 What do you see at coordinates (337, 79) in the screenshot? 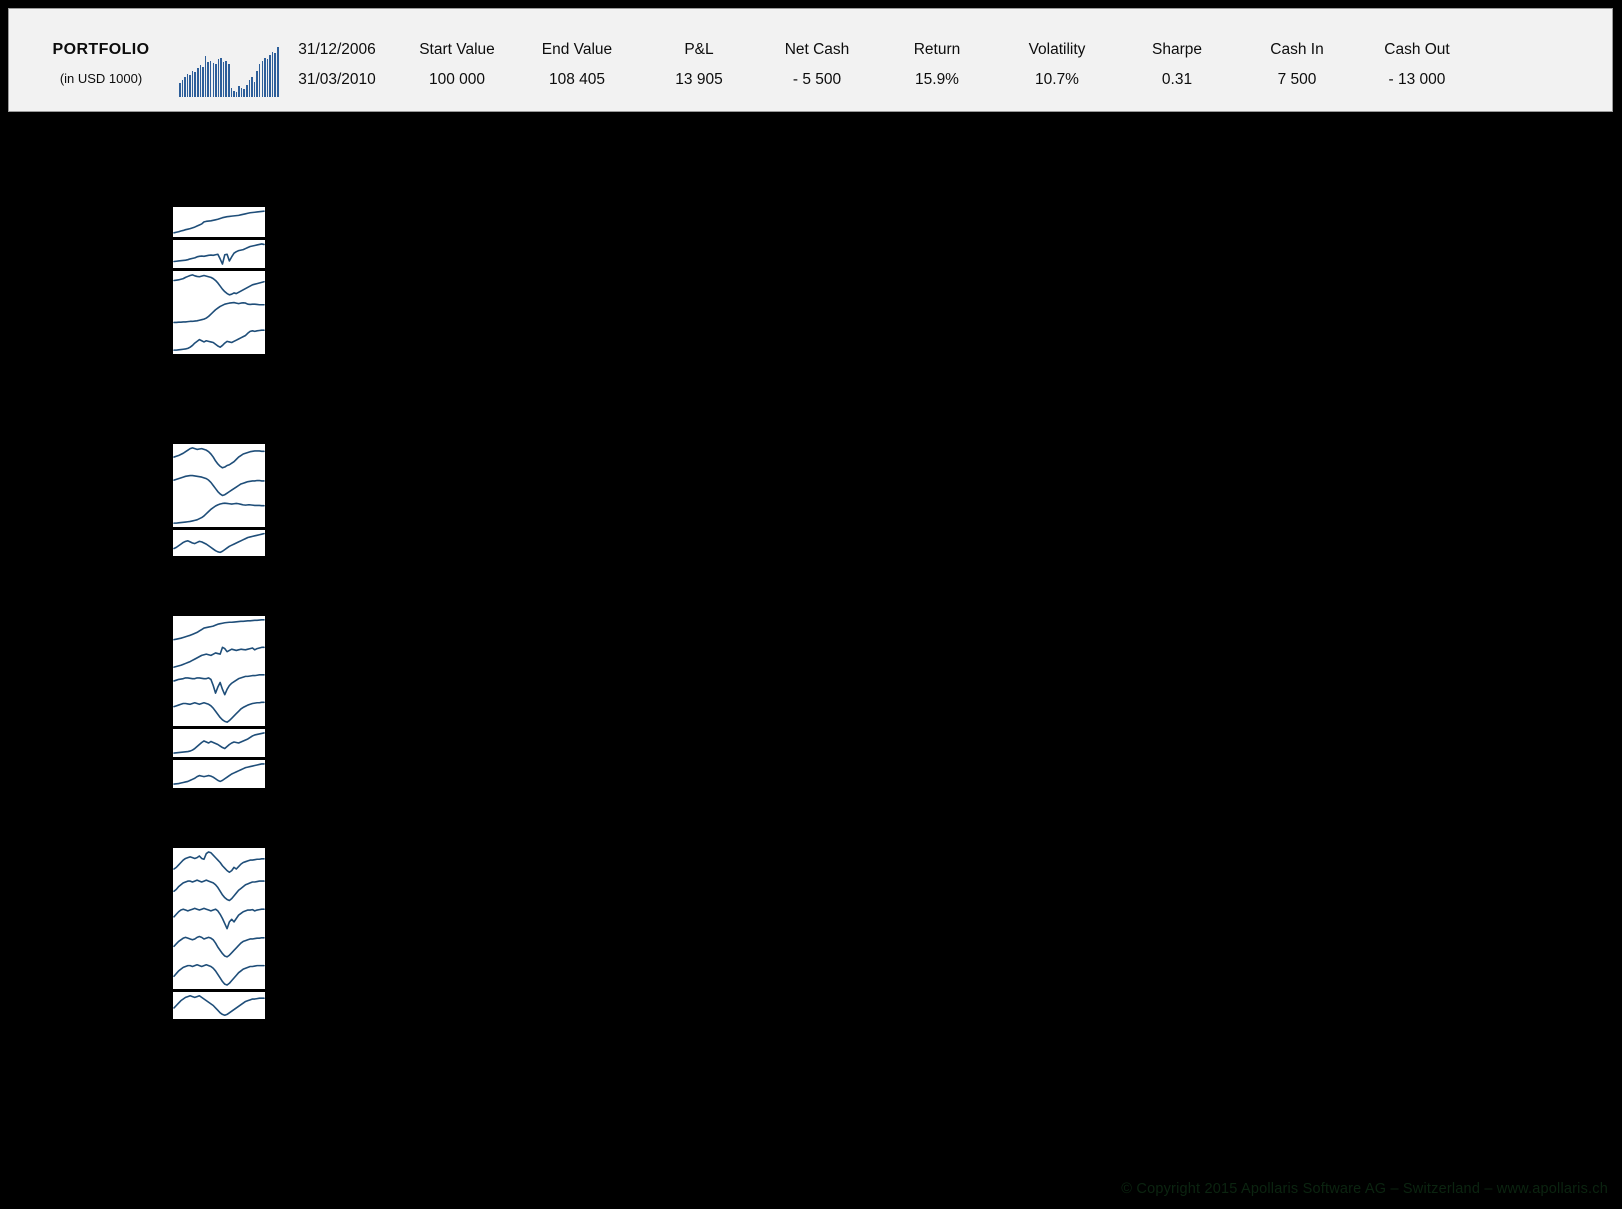
I see `date-end: 31/03/2010` at bounding box center [337, 79].